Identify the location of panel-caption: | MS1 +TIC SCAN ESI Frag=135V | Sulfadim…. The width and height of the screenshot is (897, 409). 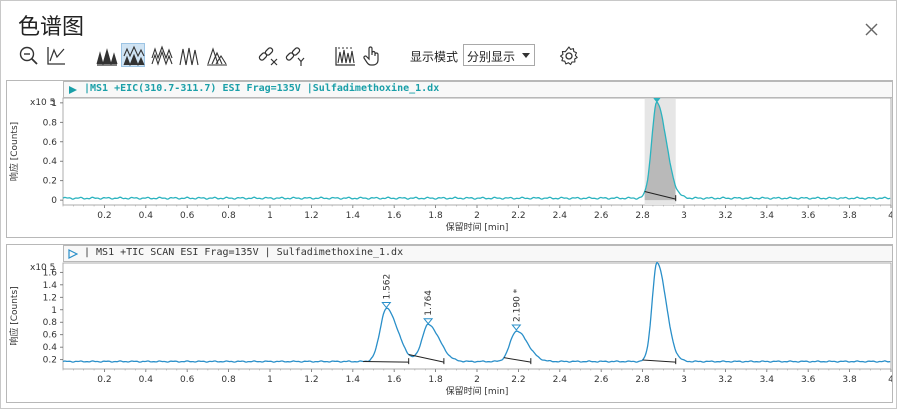
(244, 252).